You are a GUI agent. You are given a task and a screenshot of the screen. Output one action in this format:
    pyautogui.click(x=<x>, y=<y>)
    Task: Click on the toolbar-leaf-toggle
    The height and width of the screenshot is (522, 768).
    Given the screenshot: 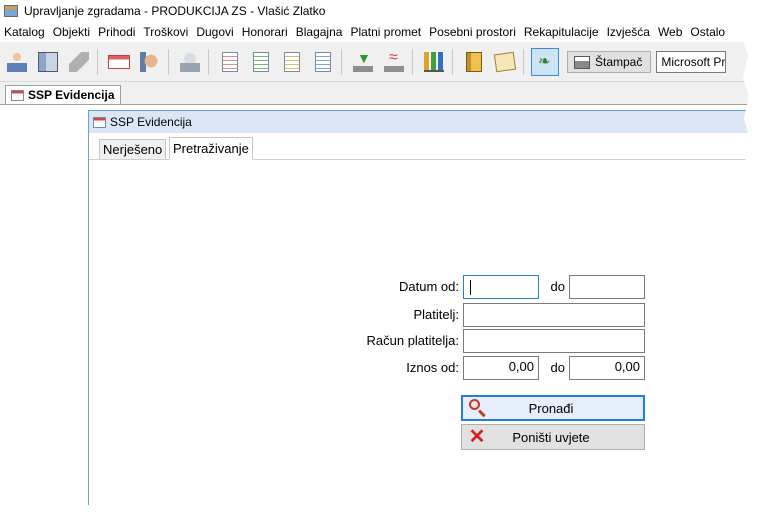 What is the action you would take?
    pyautogui.click(x=545, y=62)
    